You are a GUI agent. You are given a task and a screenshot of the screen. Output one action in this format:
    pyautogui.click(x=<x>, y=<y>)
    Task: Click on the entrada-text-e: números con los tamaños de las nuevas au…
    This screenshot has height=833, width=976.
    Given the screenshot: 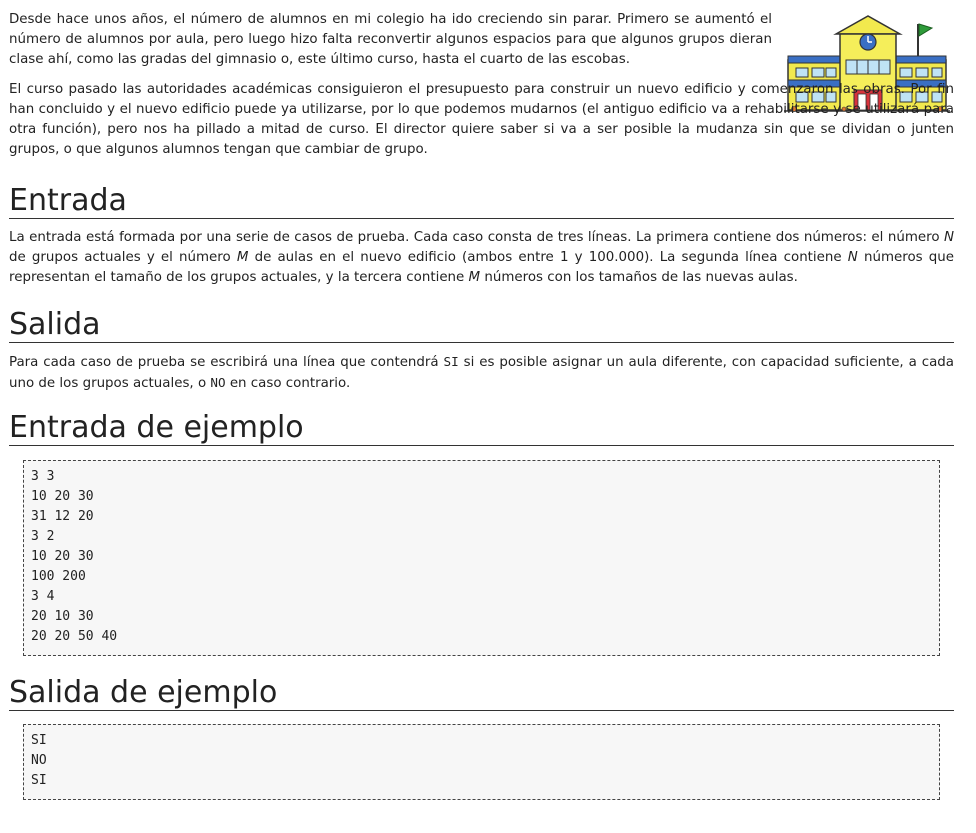 What is the action you would take?
    pyautogui.click(x=639, y=277)
    